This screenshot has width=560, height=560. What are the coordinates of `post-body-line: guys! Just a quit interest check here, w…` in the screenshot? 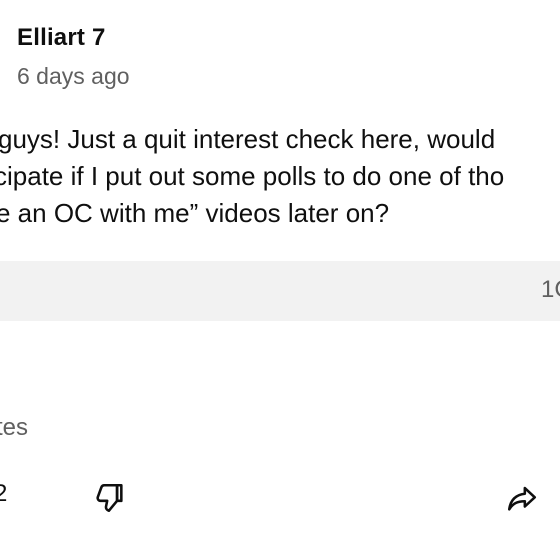 It's located at (248, 139).